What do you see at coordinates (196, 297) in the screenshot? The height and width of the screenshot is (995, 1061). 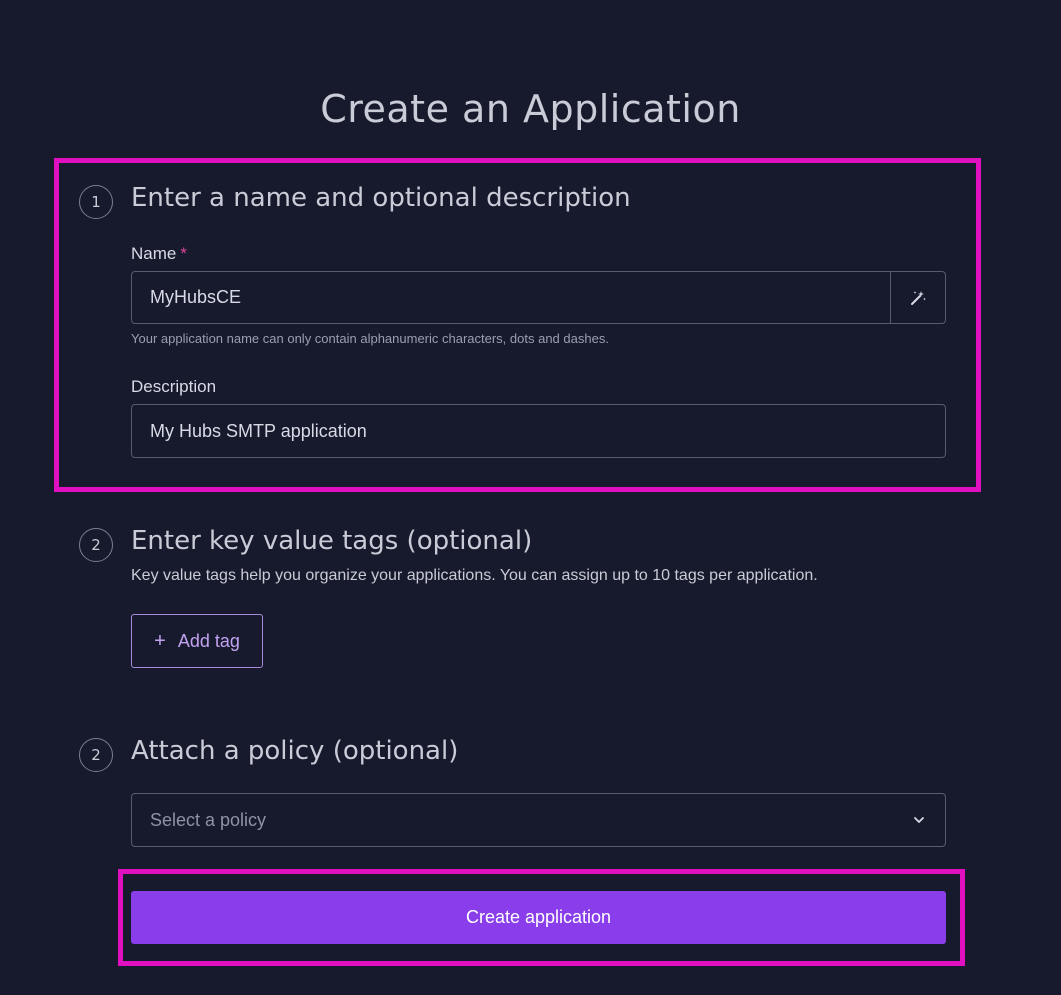 I see `name-input-value: MyHubsCE` at bounding box center [196, 297].